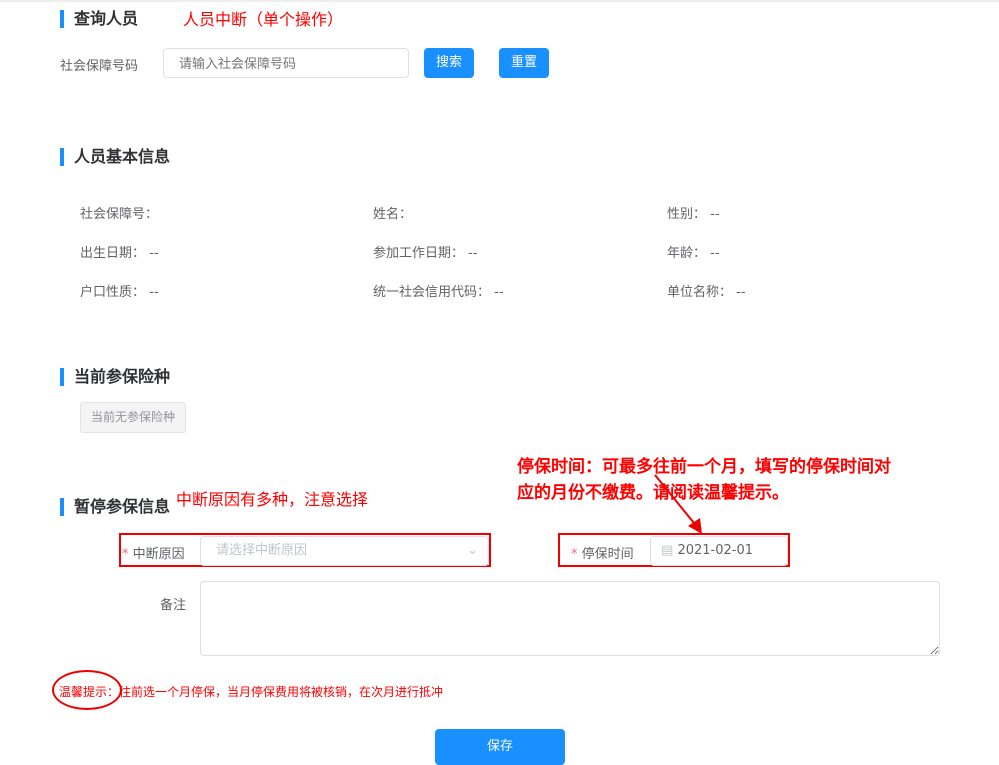  I want to click on info-label: 姓名：, so click(393, 214).